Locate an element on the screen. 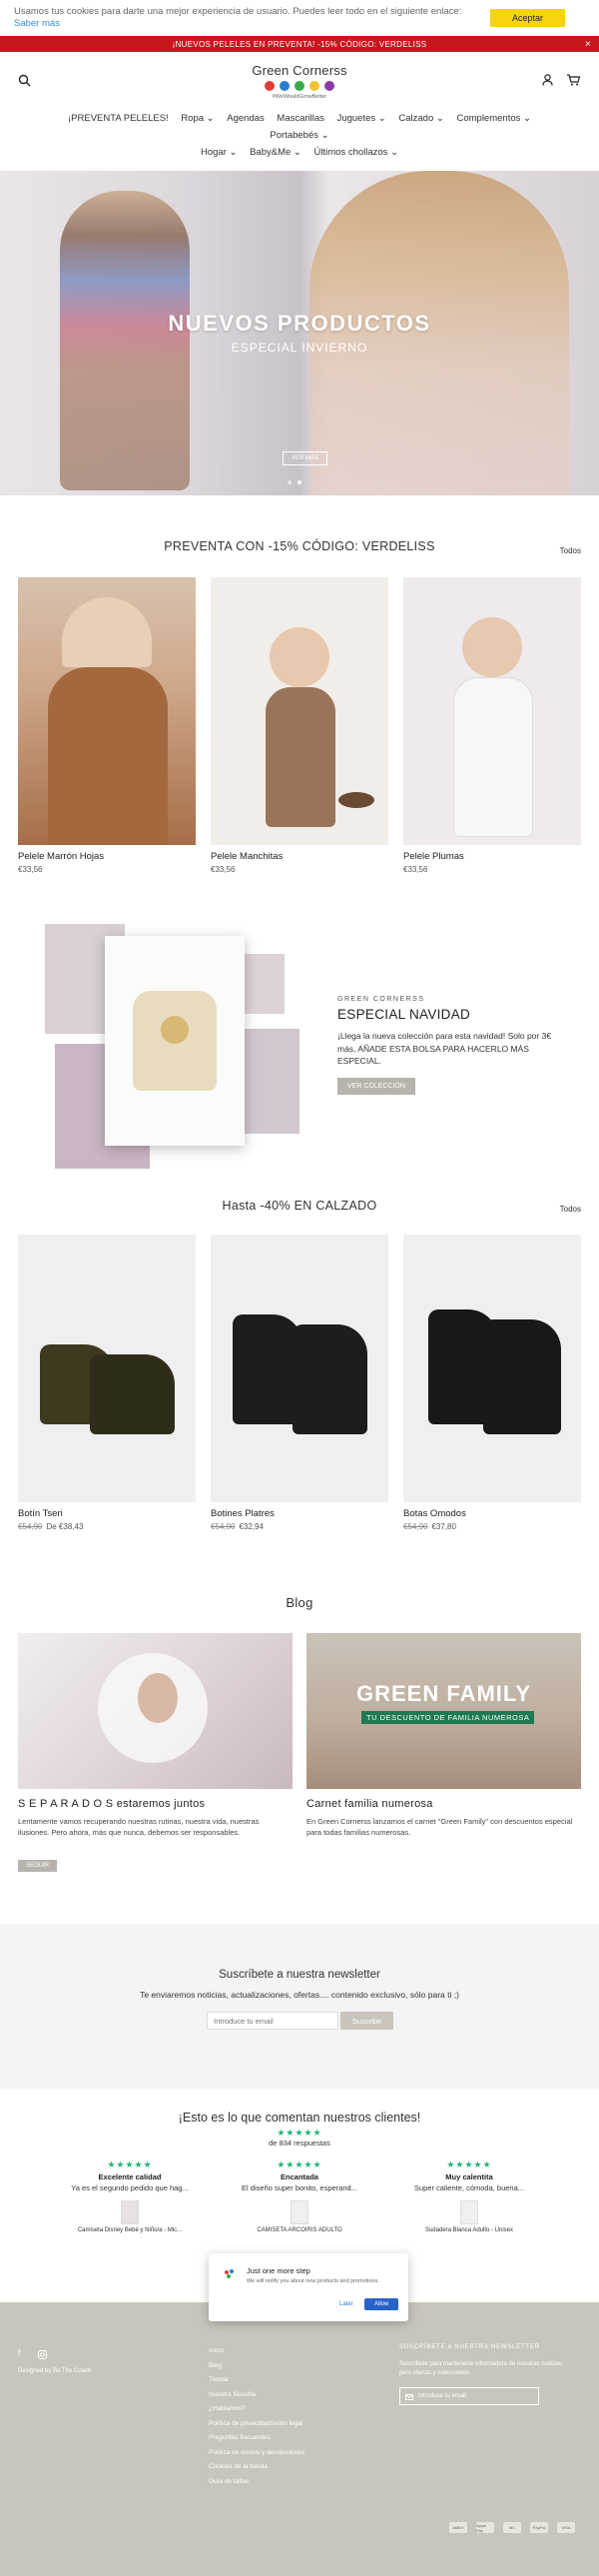 The width and height of the screenshot is (599, 2576). hero-title: NUEVOS PRODUCTOS is located at coordinates (299, 324).